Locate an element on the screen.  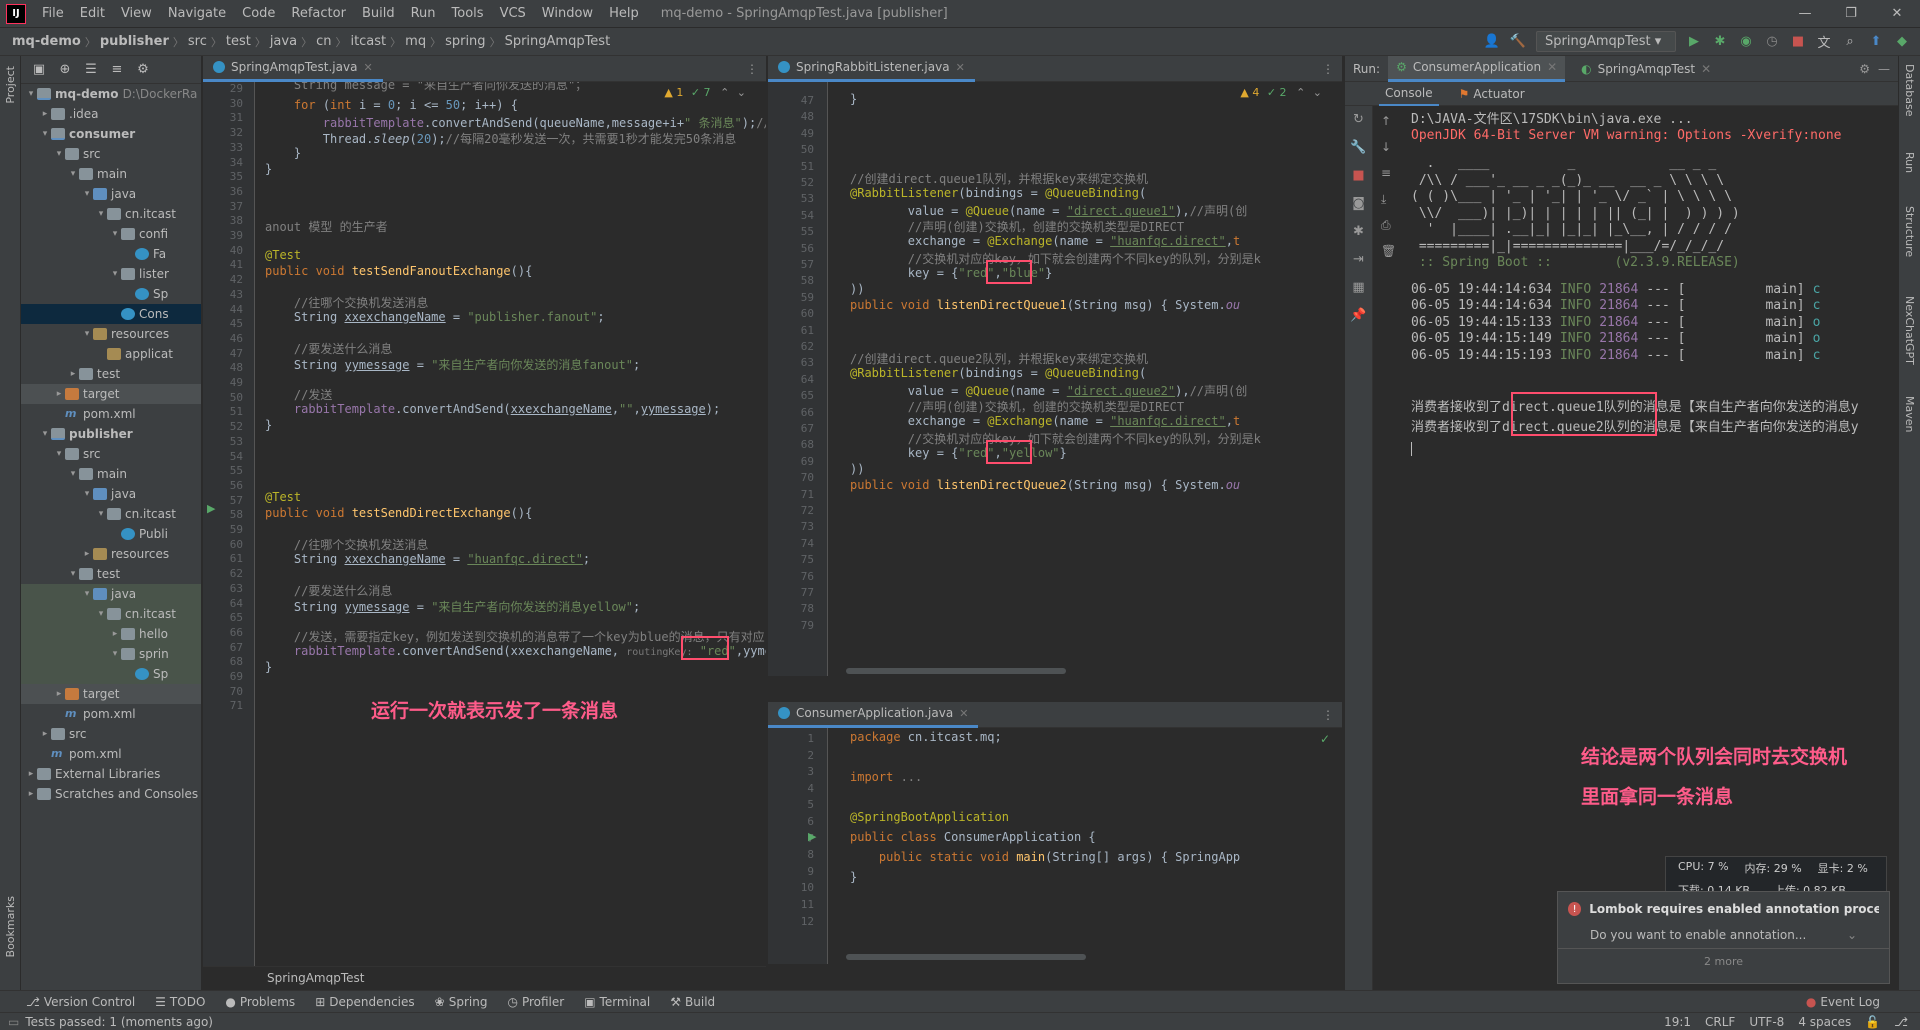
run-tab-spring-amqp-test: ◐ SpringAmqpTest ✕ is located at coordinates (1646, 69).